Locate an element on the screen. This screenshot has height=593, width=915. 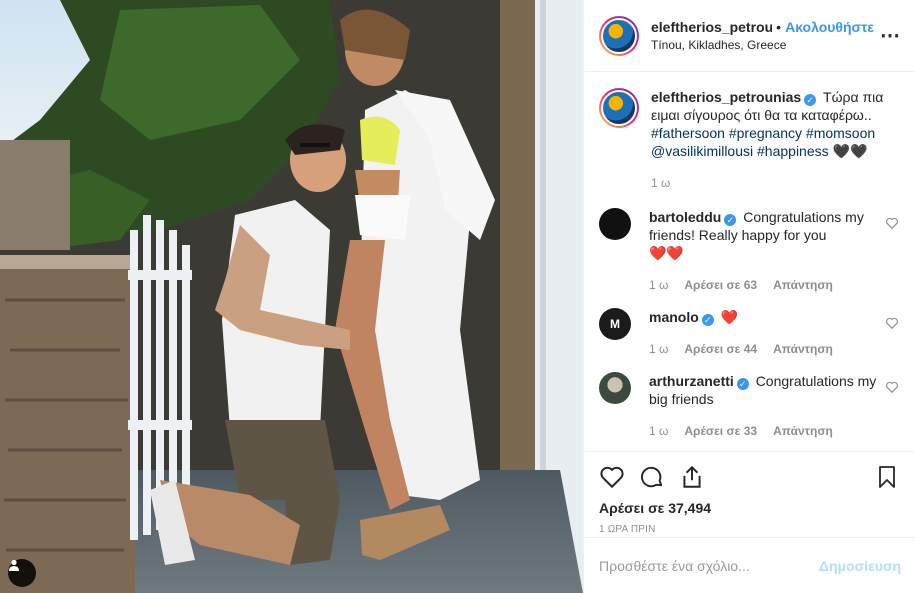
post-time: 1 ΩΡΑ ΠΡΙΝ is located at coordinates (749, 529).